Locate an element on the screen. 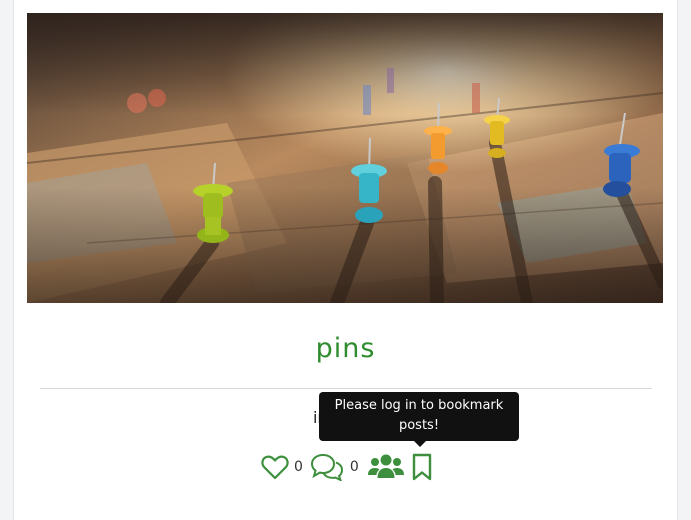 The image size is (691, 520). bookmark-tooltip: Please log in to bookmark posts! is located at coordinates (419, 419).